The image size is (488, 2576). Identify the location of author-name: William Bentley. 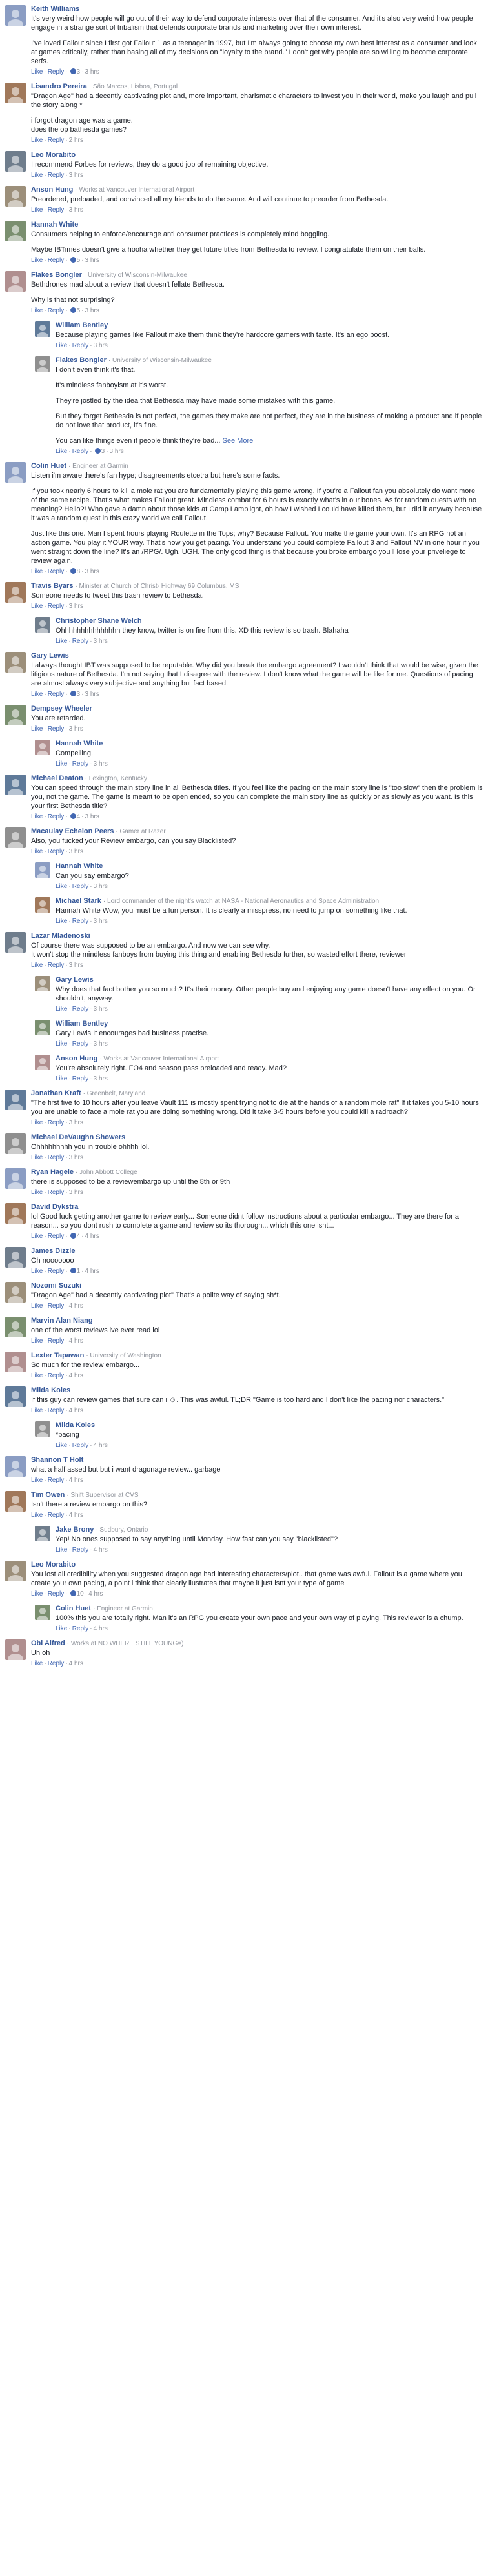
(82, 1024).